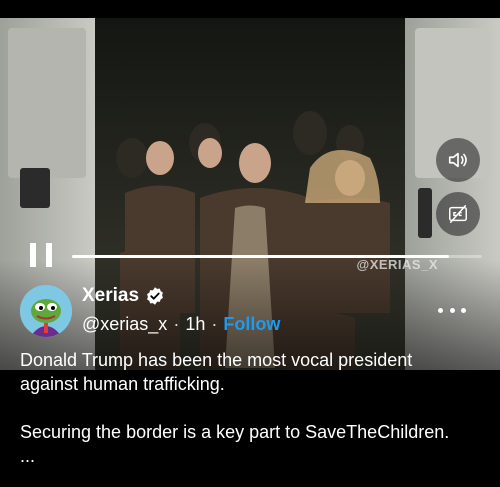 This screenshot has width=500, height=487. I want to click on pepe-avatar-image, so click(46, 311).